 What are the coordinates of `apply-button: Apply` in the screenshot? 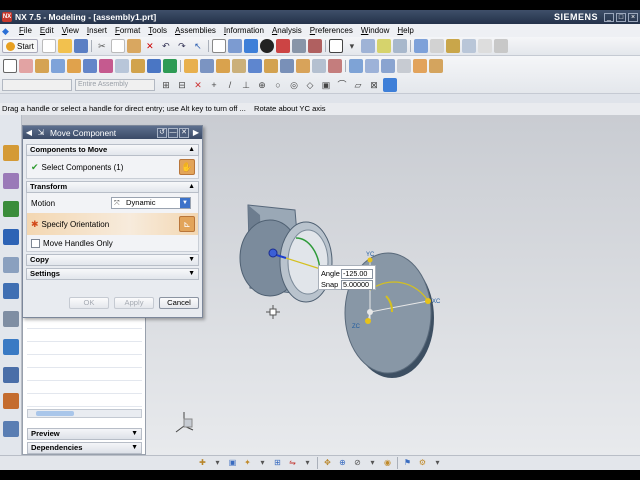 It's located at (134, 303).